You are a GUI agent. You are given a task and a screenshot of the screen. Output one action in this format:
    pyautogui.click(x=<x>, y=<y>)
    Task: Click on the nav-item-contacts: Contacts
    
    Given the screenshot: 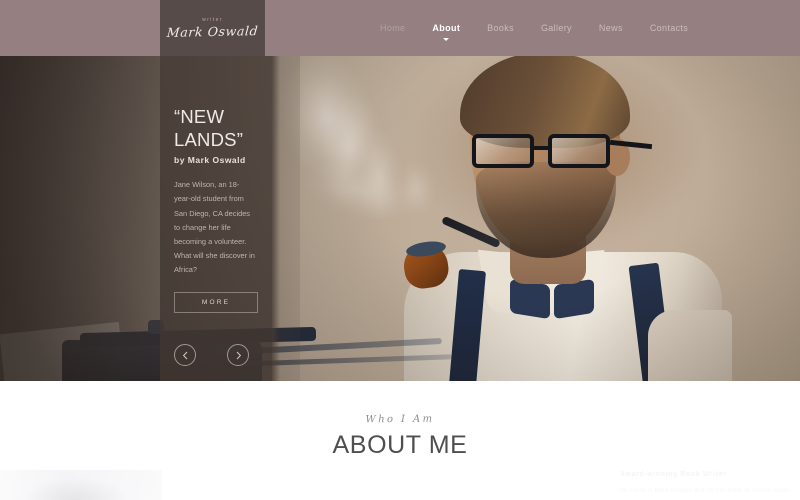 What is the action you would take?
    pyautogui.click(x=669, y=28)
    